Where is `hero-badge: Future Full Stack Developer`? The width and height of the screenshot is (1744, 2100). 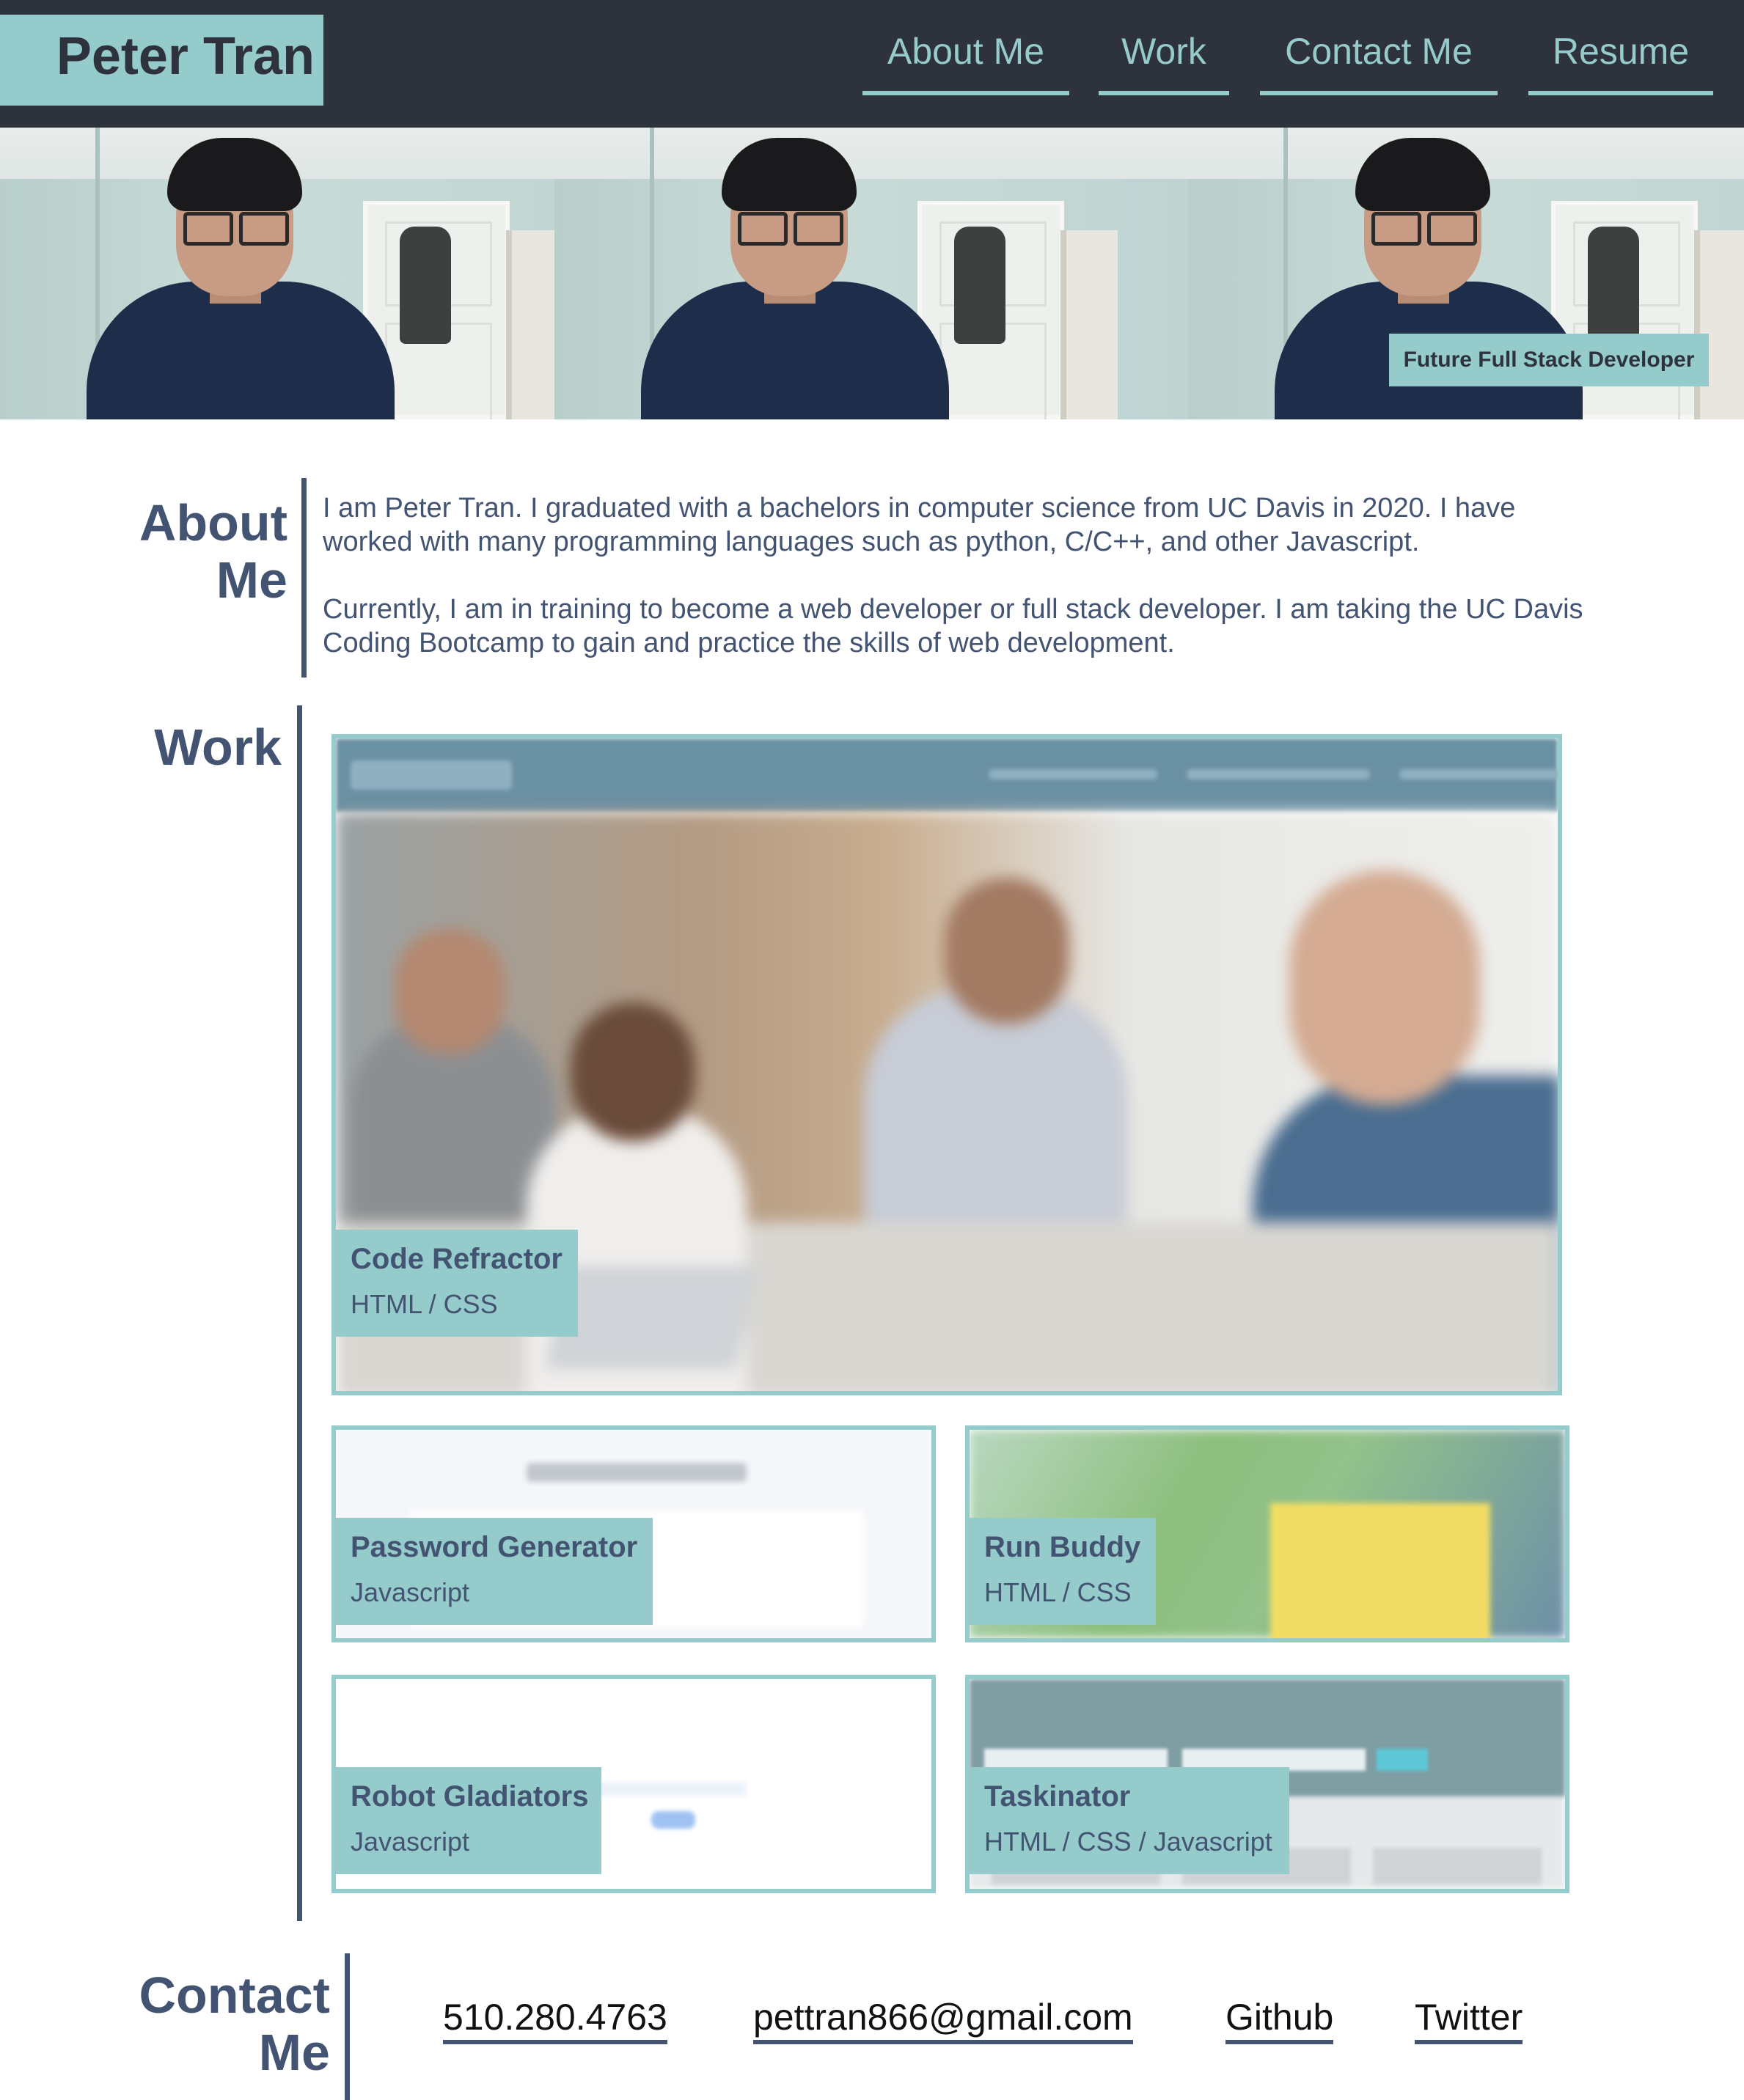
hero-badge: Future Full Stack Developer is located at coordinates (1549, 360).